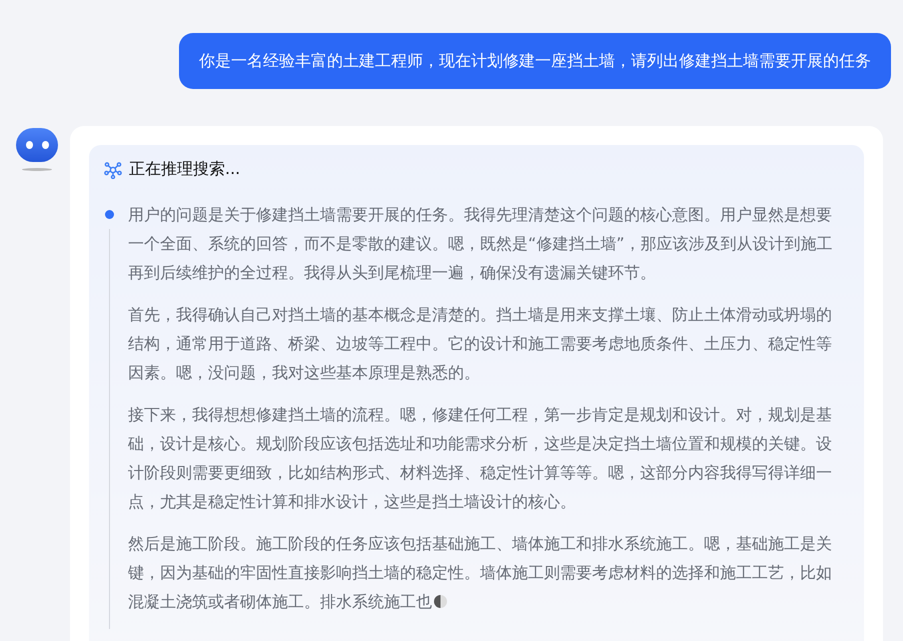 This screenshot has height=641, width=903. Describe the element at coordinates (480, 573) in the screenshot. I see `reasoning-paragraph: 然后是施工阶段。施工阶段的任务应该包括基础施工、墙体施工和排水系统施工。嗯，基础施工是关键，因为基础的牢固性直接影响挡土墙的稳定性。墙体施工则需要考虑材料的选择和施工工艺，比如混凝土浇筑或者砌体施工。排水系统施工也` at that location.